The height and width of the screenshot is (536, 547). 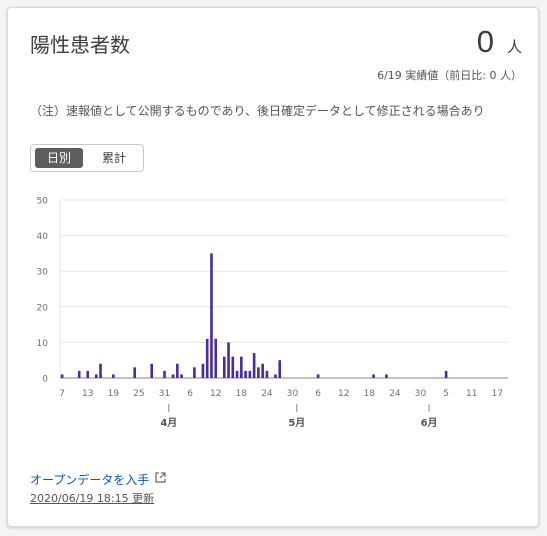 I want to click on x-tick-label: 13, so click(x=87, y=394).